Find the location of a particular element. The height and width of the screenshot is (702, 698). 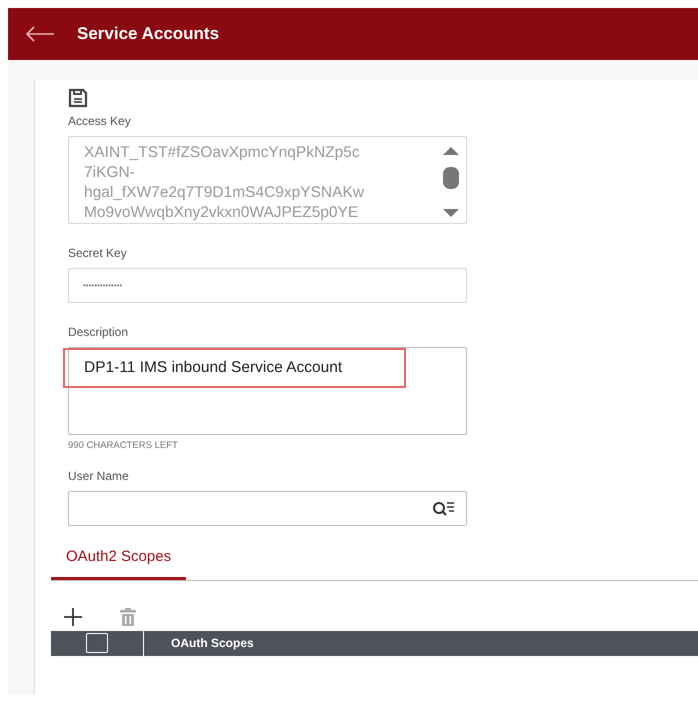

key-text-line: 7iKGN- is located at coordinates (110, 173).